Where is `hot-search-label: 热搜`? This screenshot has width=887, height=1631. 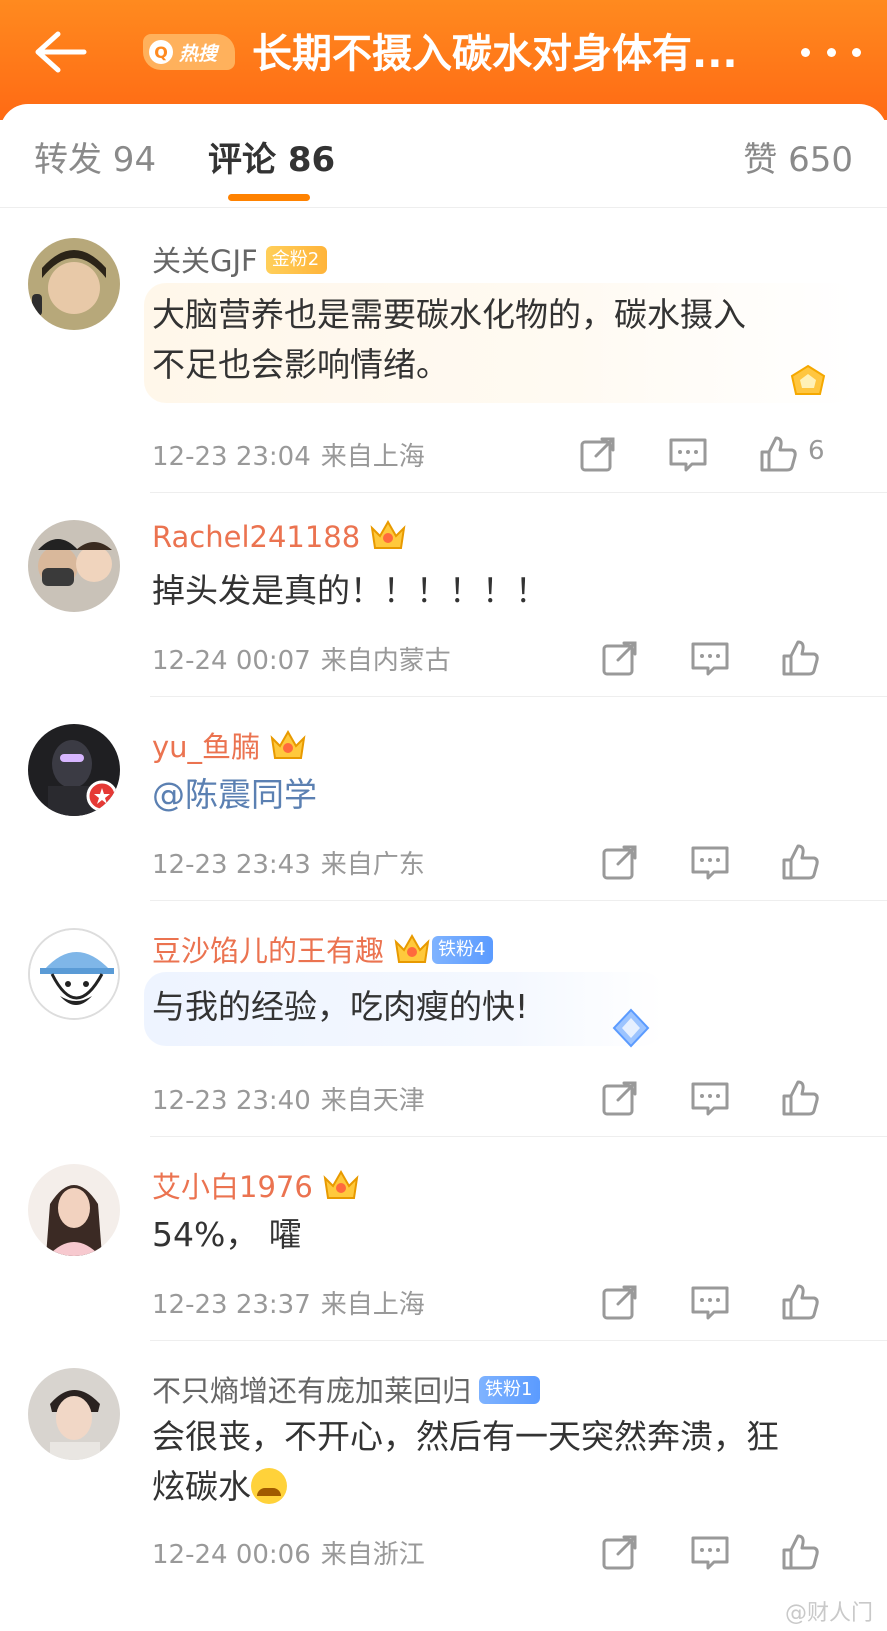
hot-search-label: 热搜 is located at coordinates (198, 53).